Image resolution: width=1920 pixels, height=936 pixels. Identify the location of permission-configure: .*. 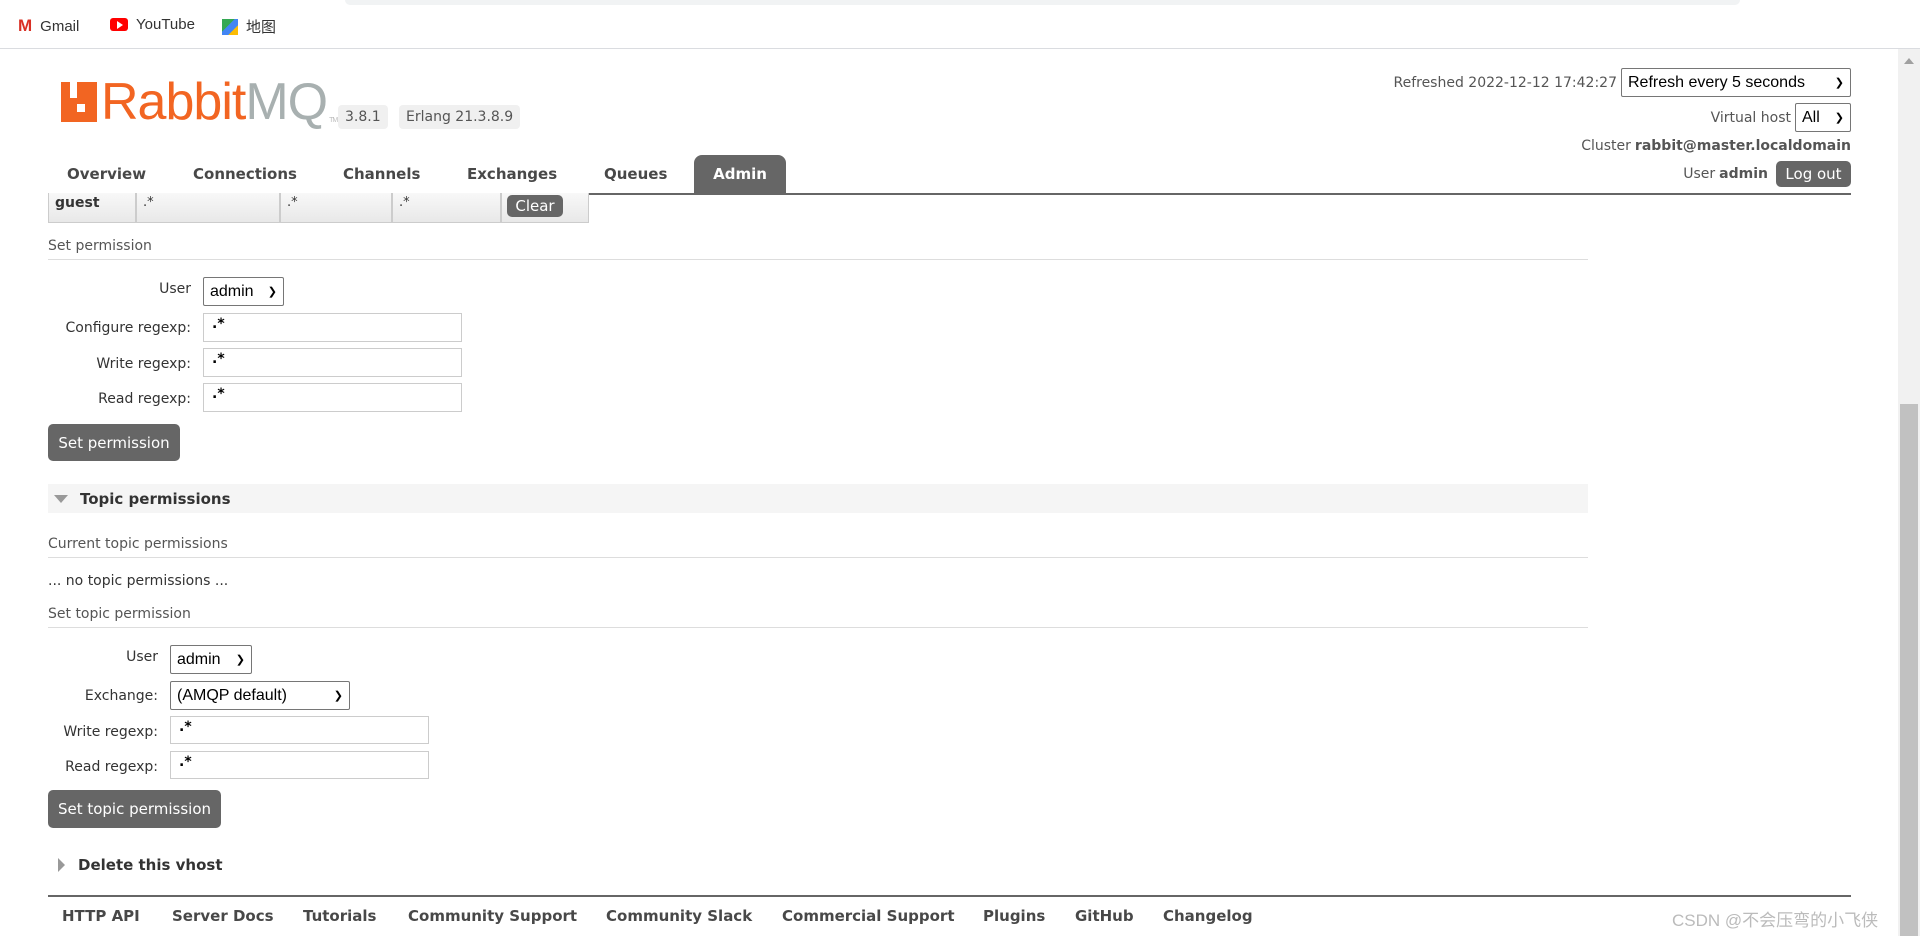
(208, 208).